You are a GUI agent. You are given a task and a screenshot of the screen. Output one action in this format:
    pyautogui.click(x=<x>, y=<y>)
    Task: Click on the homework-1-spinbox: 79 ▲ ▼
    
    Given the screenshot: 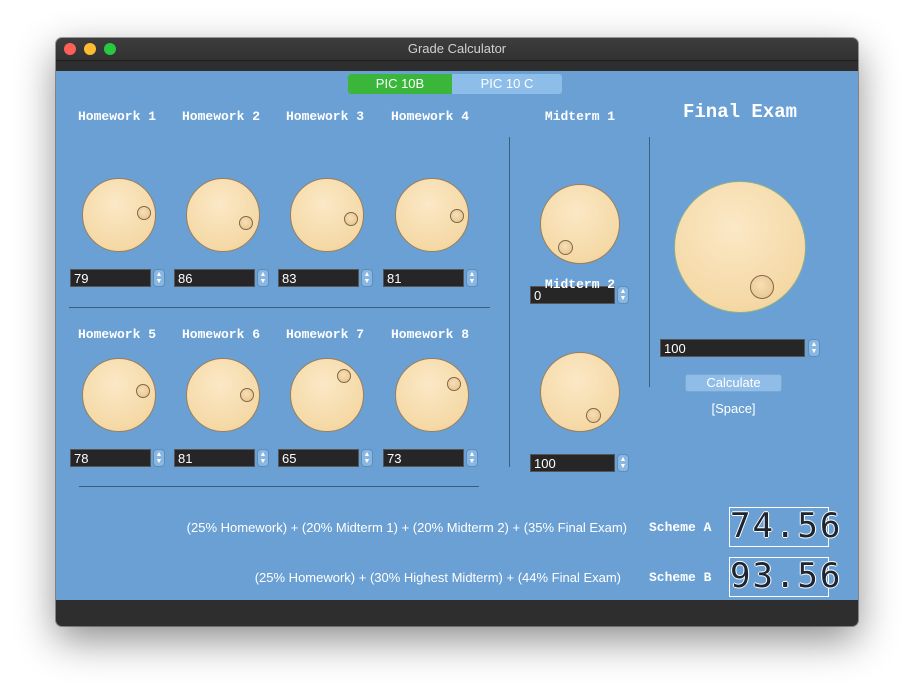 What is the action you would take?
    pyautogui.click(x=118, y=278)
    